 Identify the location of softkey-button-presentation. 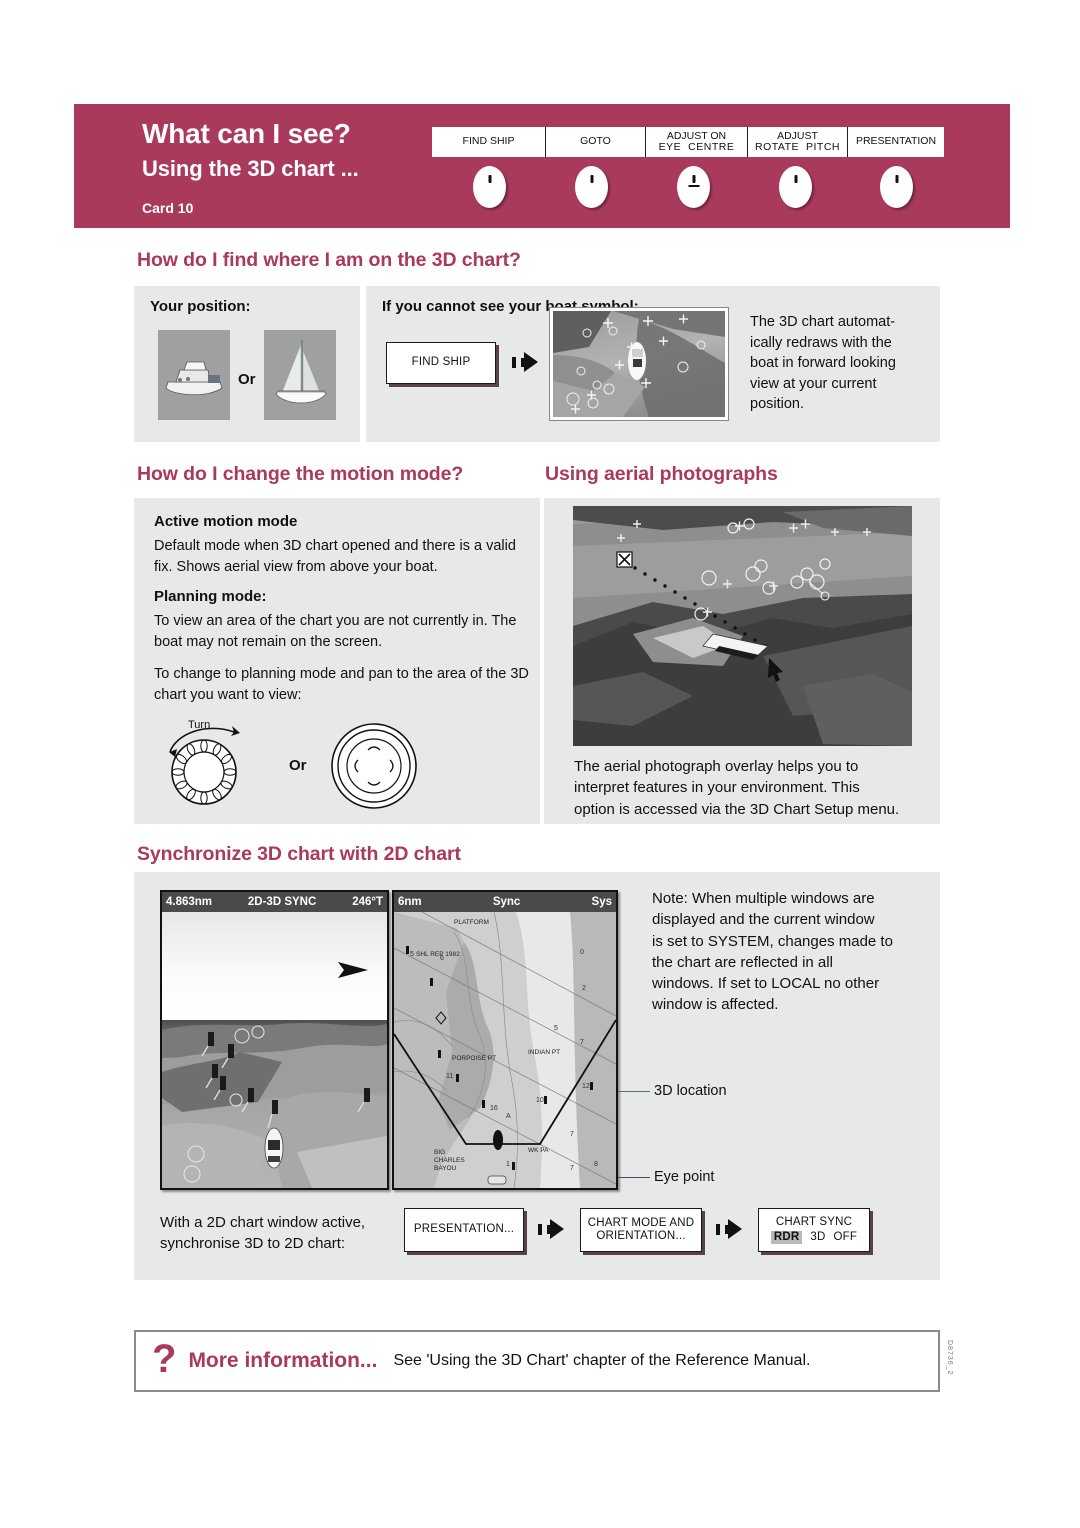
(896, 187).